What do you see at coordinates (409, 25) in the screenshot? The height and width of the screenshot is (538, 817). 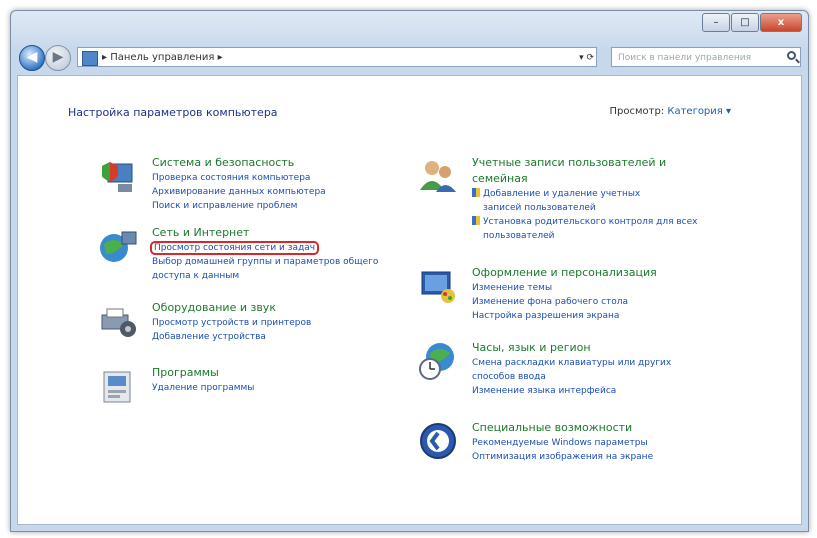 I see `title-bar: – □ x` at bounding box center [409, 25].